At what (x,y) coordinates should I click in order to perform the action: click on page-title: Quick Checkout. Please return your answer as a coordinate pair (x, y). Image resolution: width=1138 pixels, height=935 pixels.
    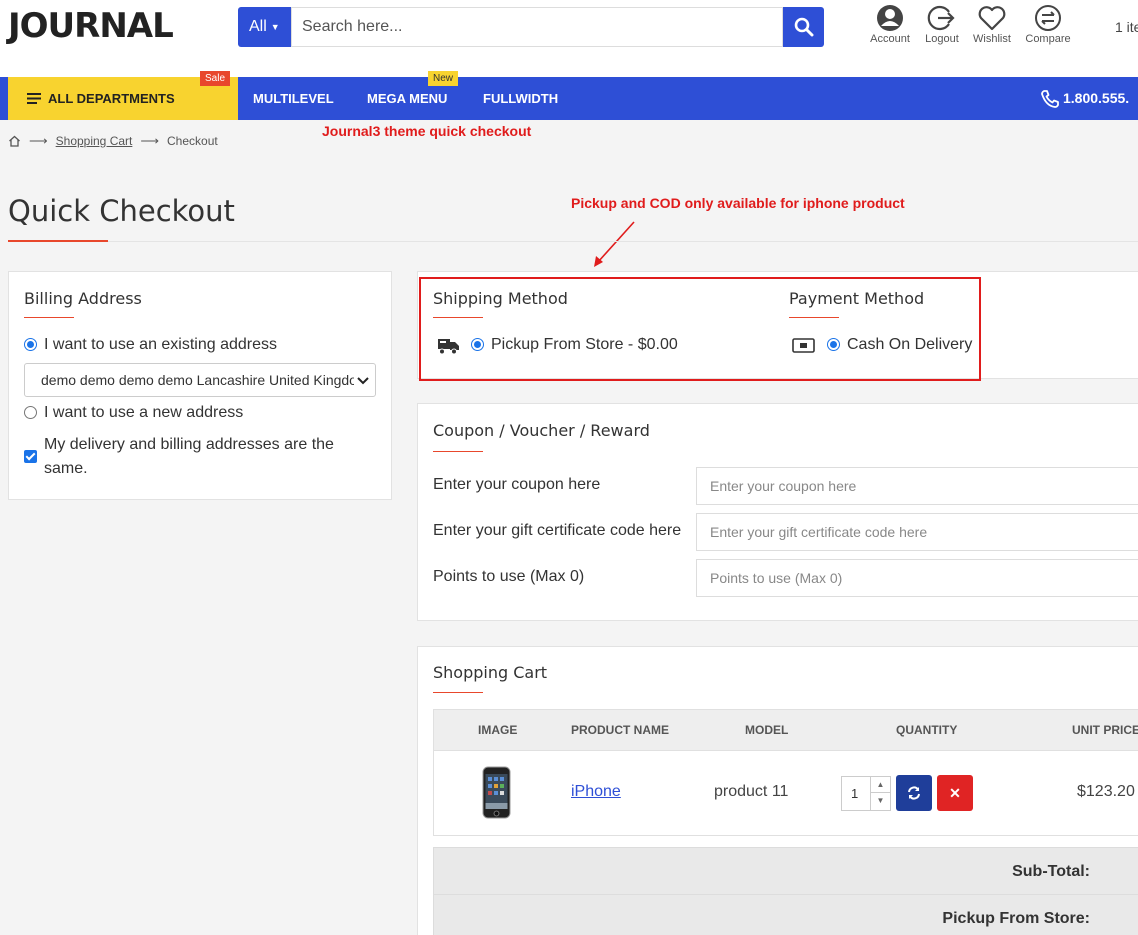
    Looking at the image, I should click on (121, 211).